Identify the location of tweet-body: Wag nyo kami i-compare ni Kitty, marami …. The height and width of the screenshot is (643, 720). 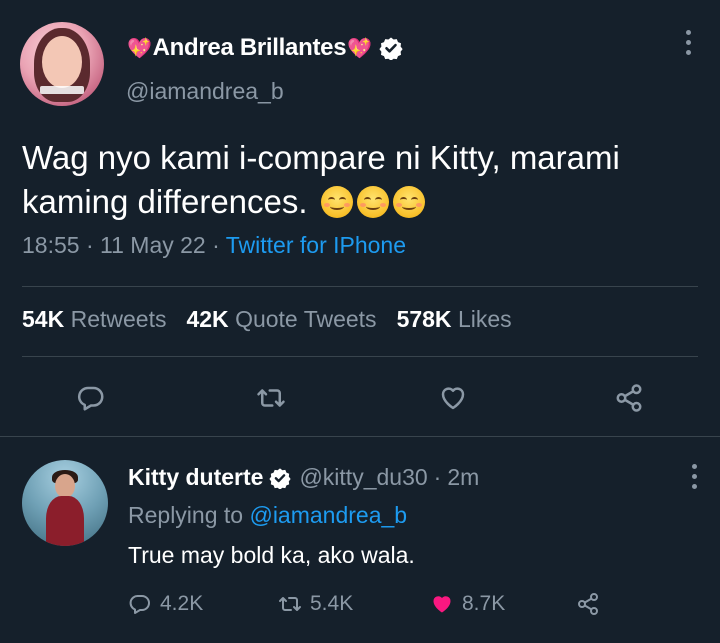
(321, 179).